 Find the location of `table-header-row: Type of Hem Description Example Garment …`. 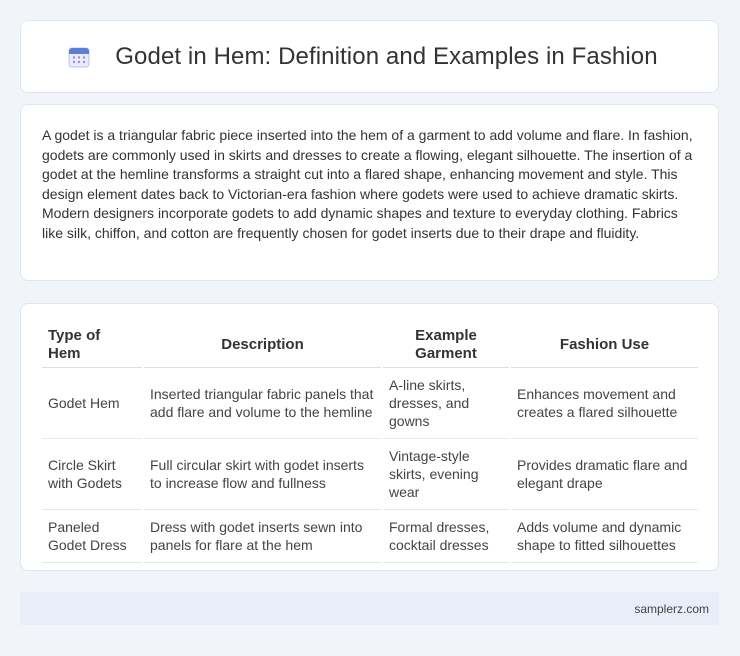

table-header-row: Type of Hem Description Example Garment … is located at coordinates (370, 346).